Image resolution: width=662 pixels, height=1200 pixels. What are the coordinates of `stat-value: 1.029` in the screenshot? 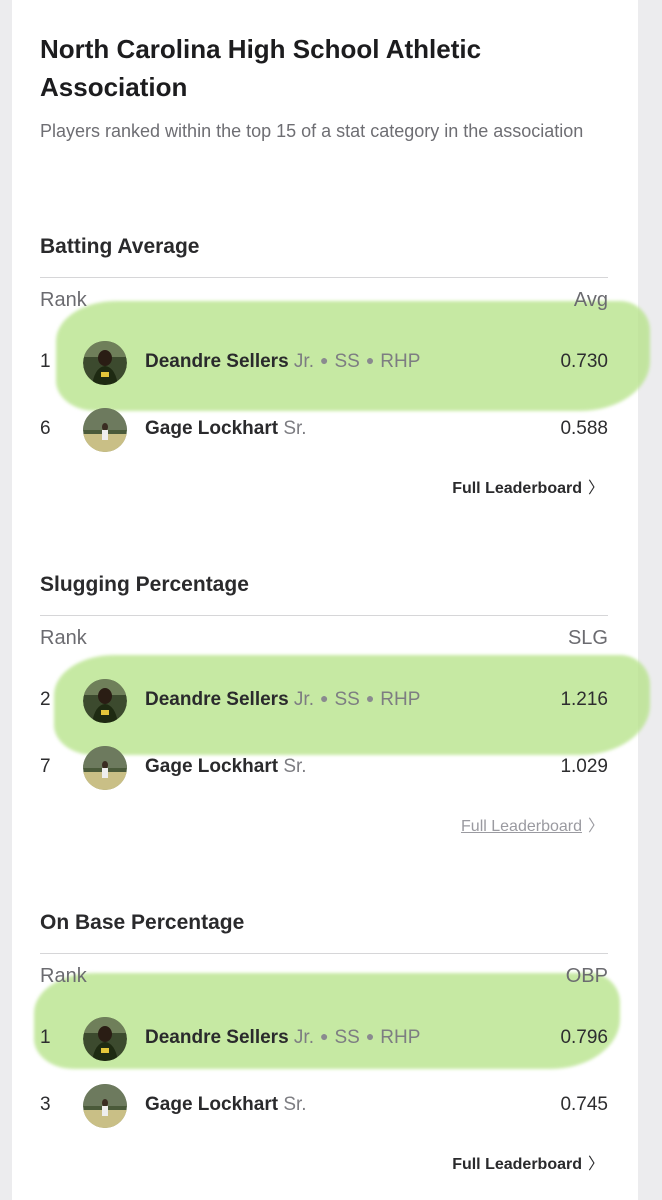 It's located at (584, 766).